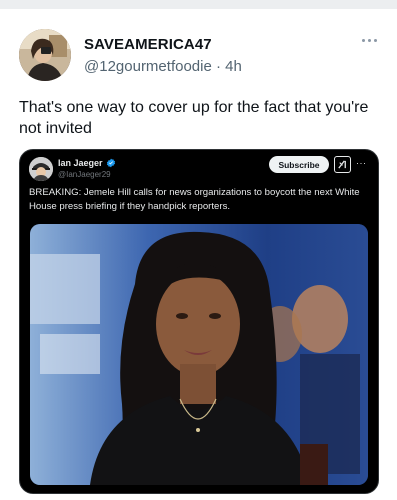  I want to click on embed-author-handle: @IanJaeger29, so click(84, 174).